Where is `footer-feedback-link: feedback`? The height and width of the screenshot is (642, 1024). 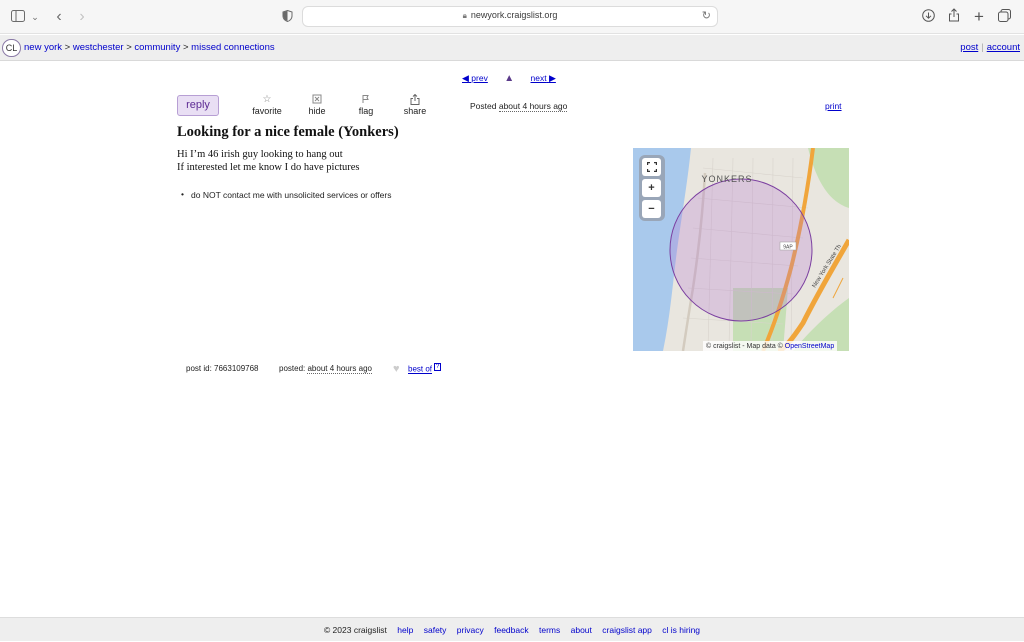 footer-feedback-link: feedback is located at coordinates (511, 630).